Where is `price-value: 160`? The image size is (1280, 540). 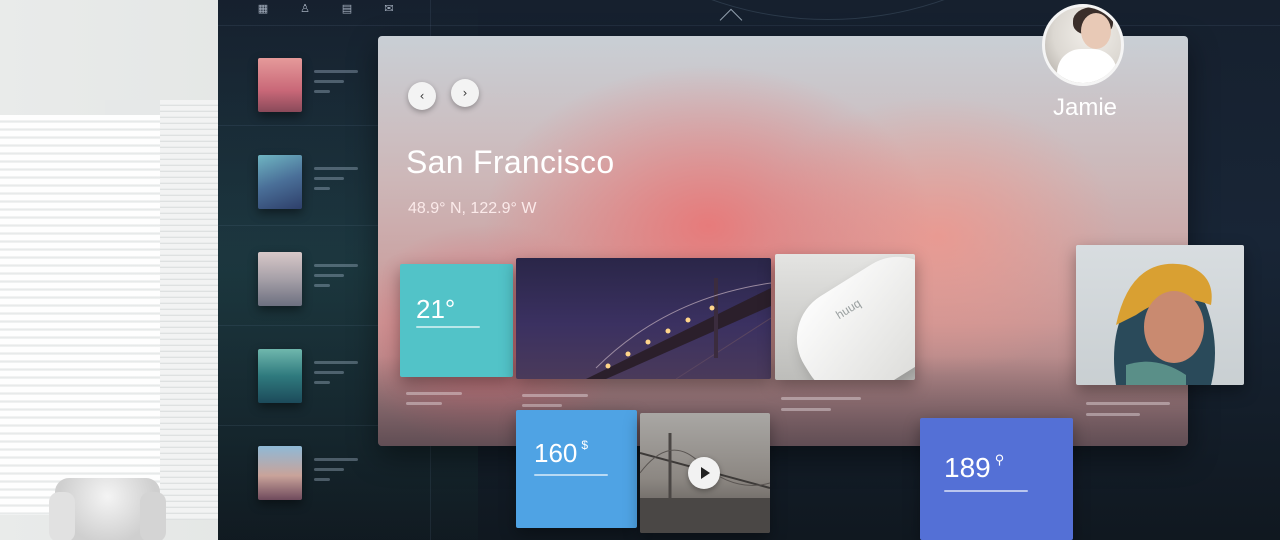 price-value: 160 is located at coordinates (556, 453).